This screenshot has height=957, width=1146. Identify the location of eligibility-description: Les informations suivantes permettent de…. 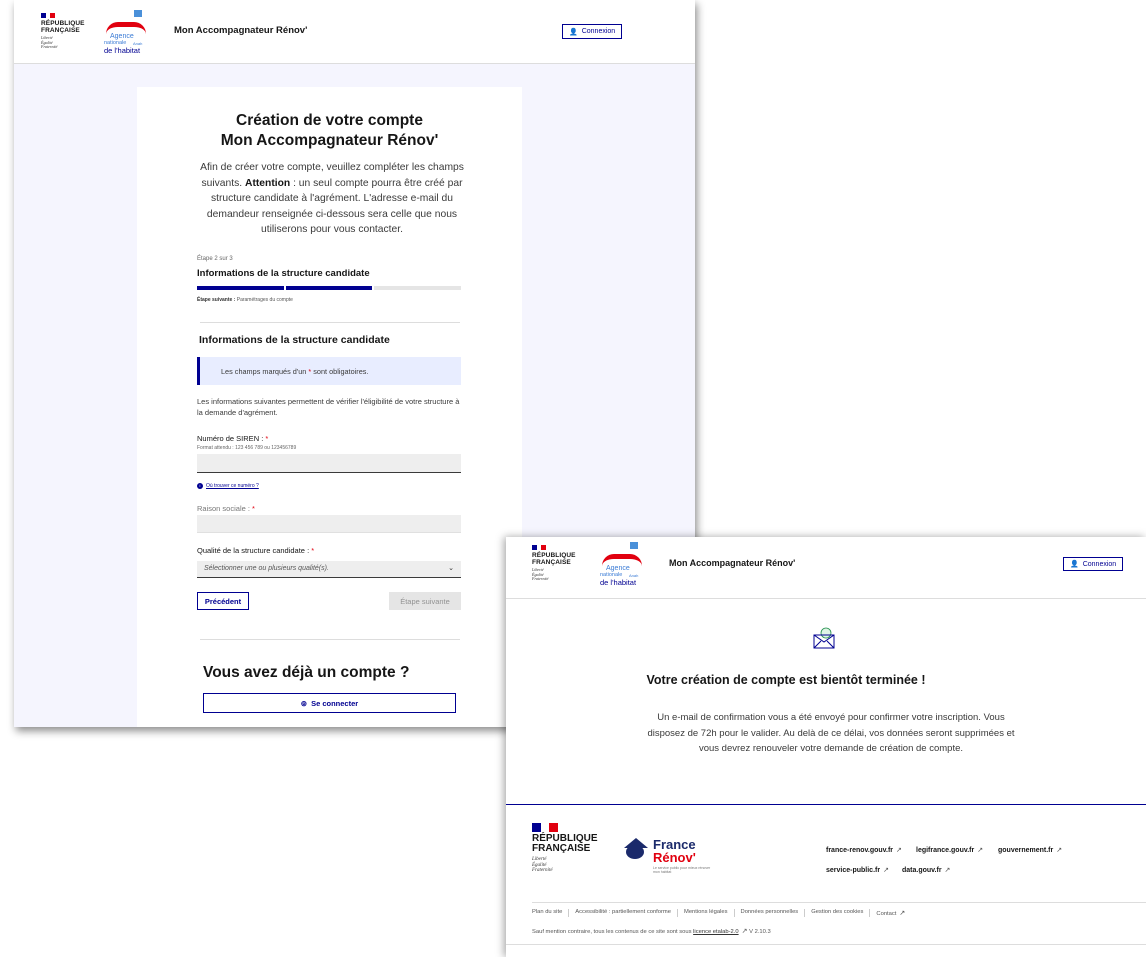
(328, 407).